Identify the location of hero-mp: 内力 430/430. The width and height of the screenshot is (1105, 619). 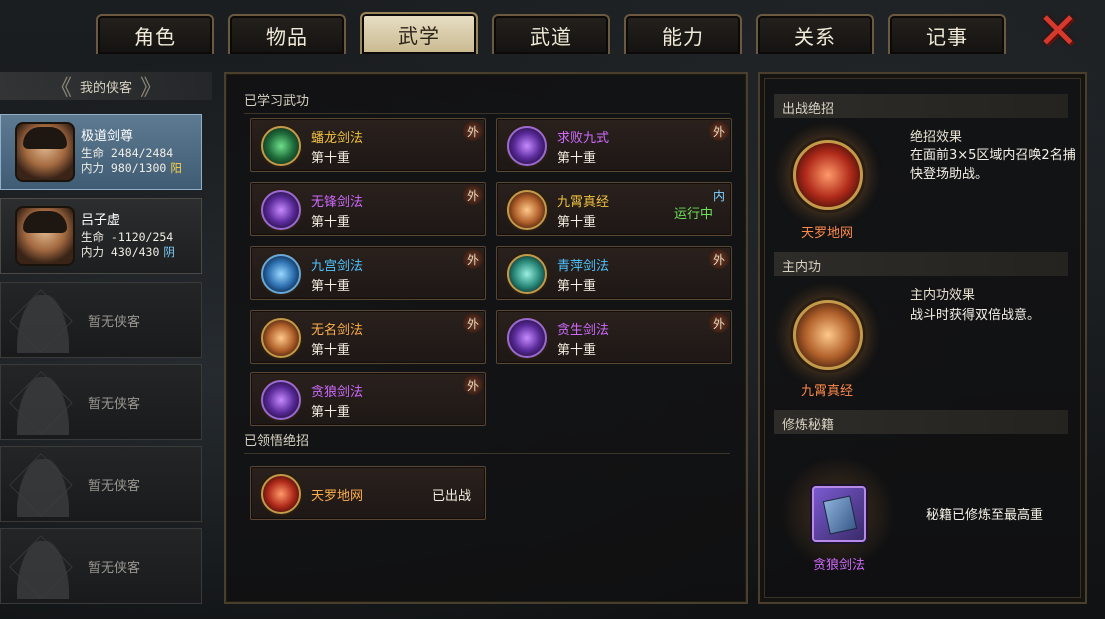
(120, 251).